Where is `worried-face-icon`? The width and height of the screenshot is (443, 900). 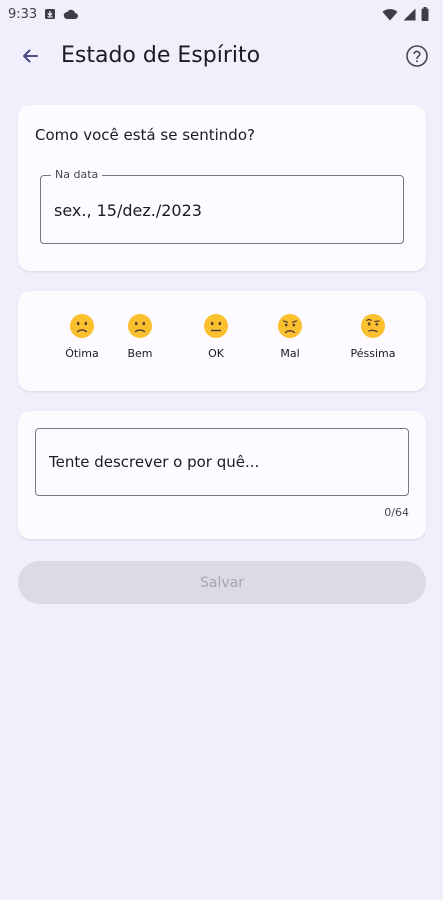
worried-face-icon is located at coordinates (290, 326).